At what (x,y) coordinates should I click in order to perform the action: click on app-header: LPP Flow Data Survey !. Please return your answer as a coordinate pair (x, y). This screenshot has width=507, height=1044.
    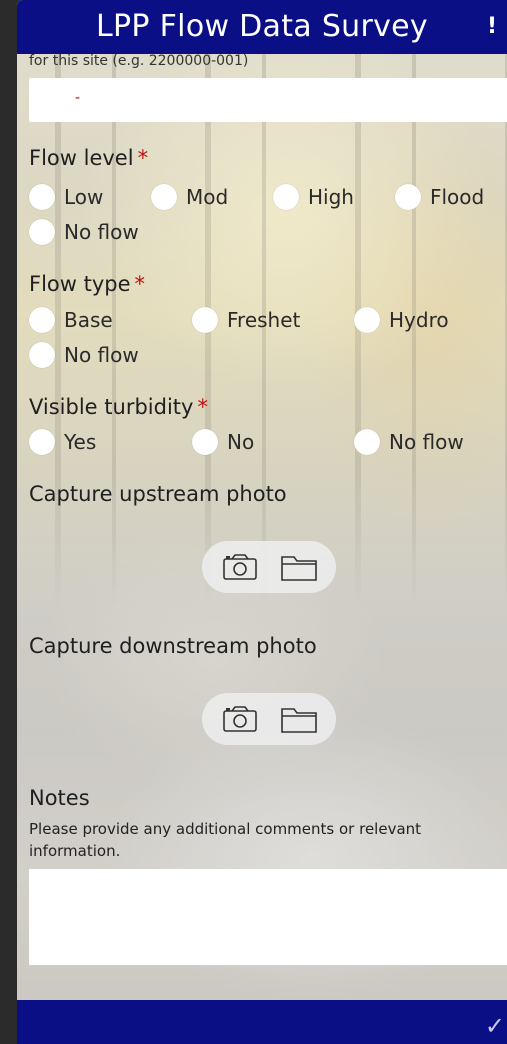
    Looking at the image, I should click on (262, 27).